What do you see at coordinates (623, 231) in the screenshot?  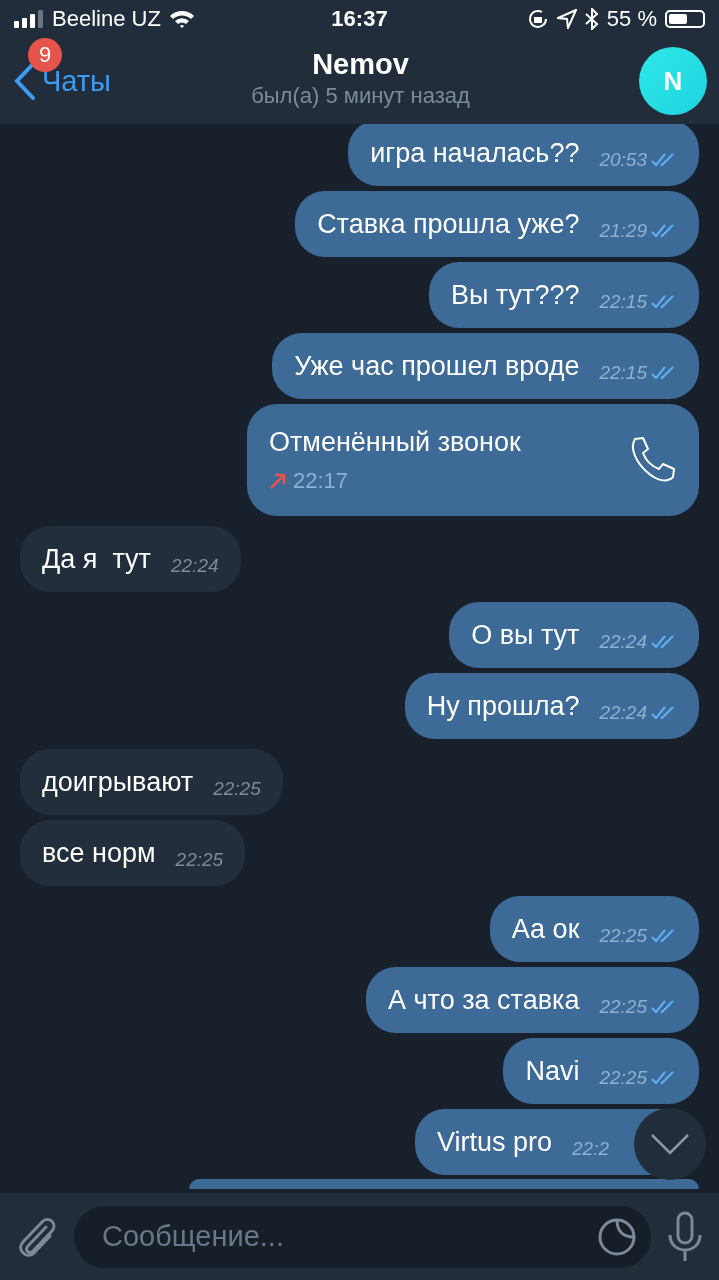 I see `message-time: 21:29` at bounding box center [623, 231].